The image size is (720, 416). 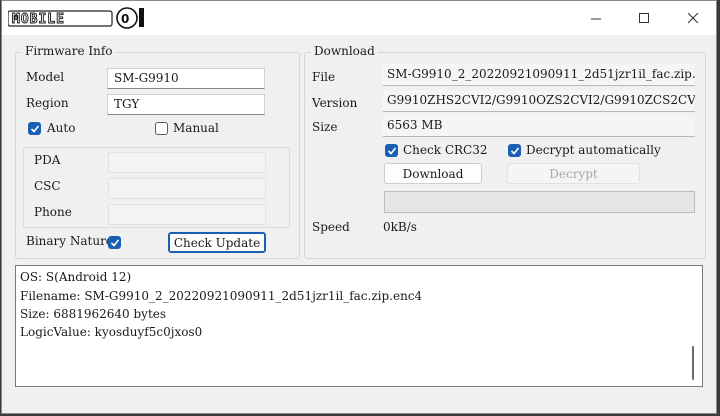 I want to click on region-input: TGY, so click(x=186, y=104).